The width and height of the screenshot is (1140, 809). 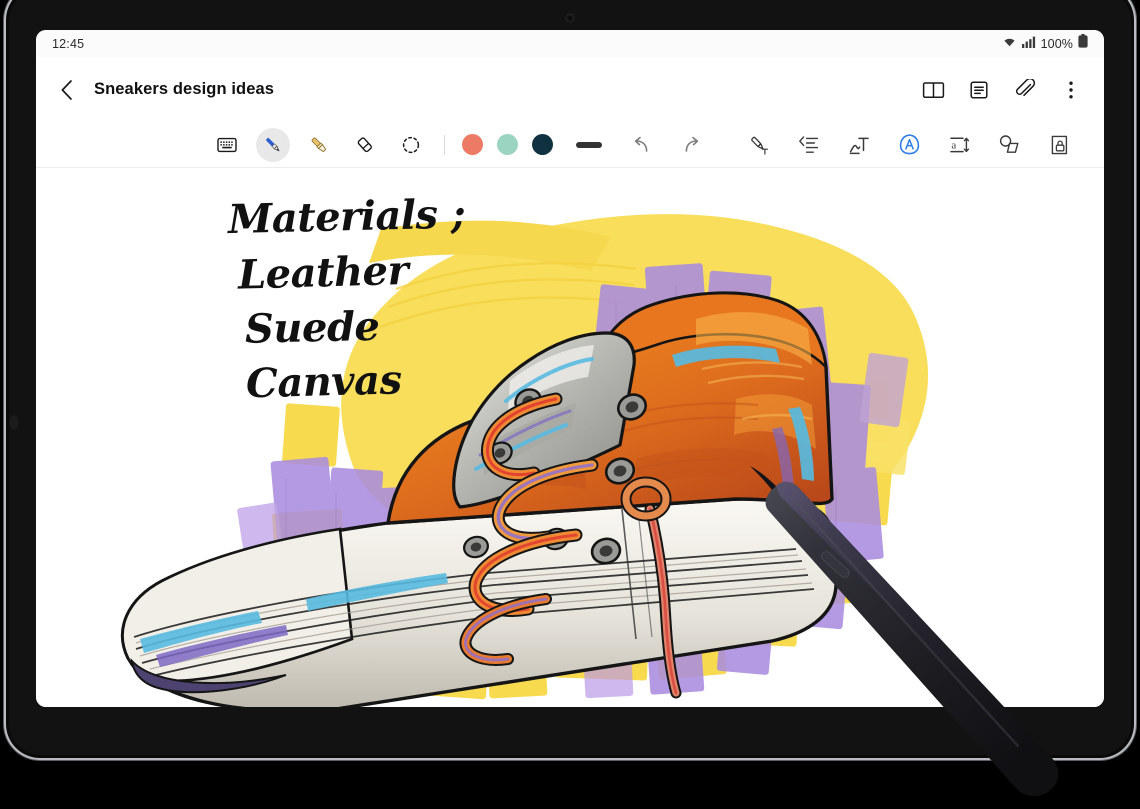 I want to click on text-size-icon: a, so click(x=960, y=144).